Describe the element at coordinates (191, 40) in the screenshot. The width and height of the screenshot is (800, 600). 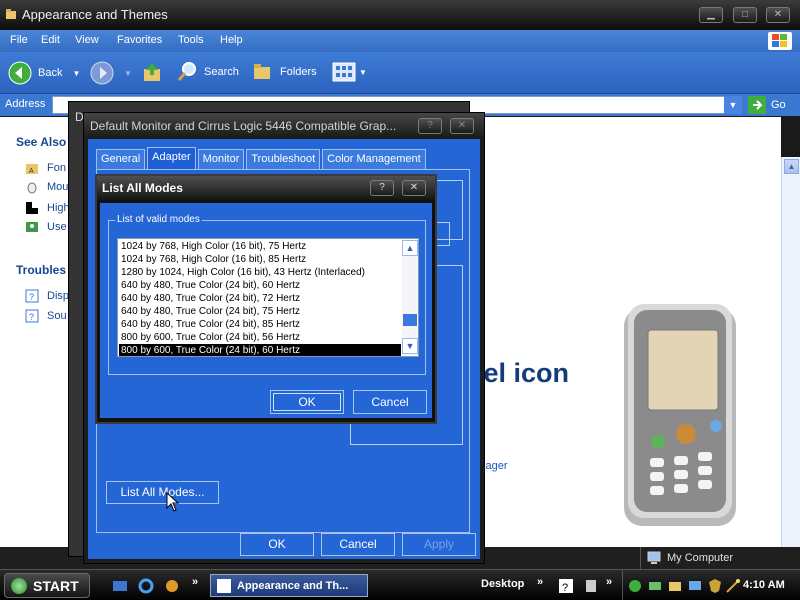
I see `menu-tools: Tools` at that location.